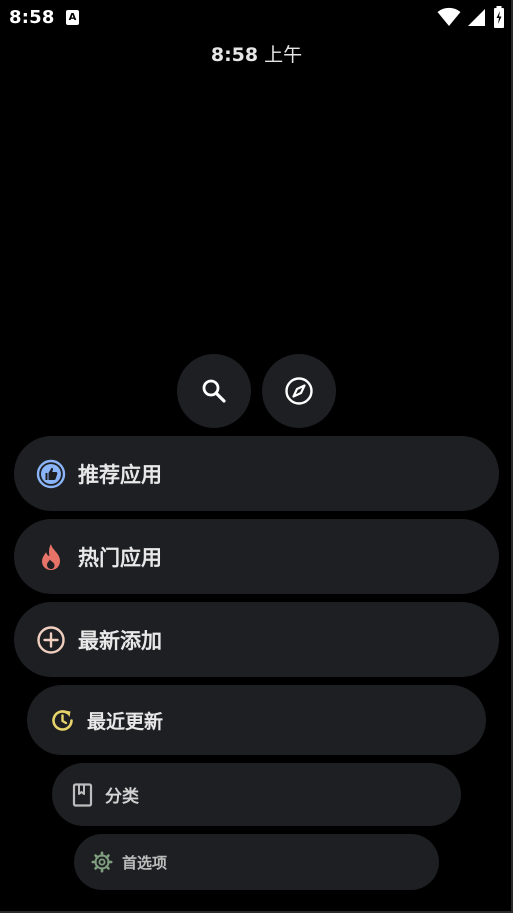  Describe the element at coordinates (51, 639) in the screenshot. I see `plus-circle-icon` at that location.